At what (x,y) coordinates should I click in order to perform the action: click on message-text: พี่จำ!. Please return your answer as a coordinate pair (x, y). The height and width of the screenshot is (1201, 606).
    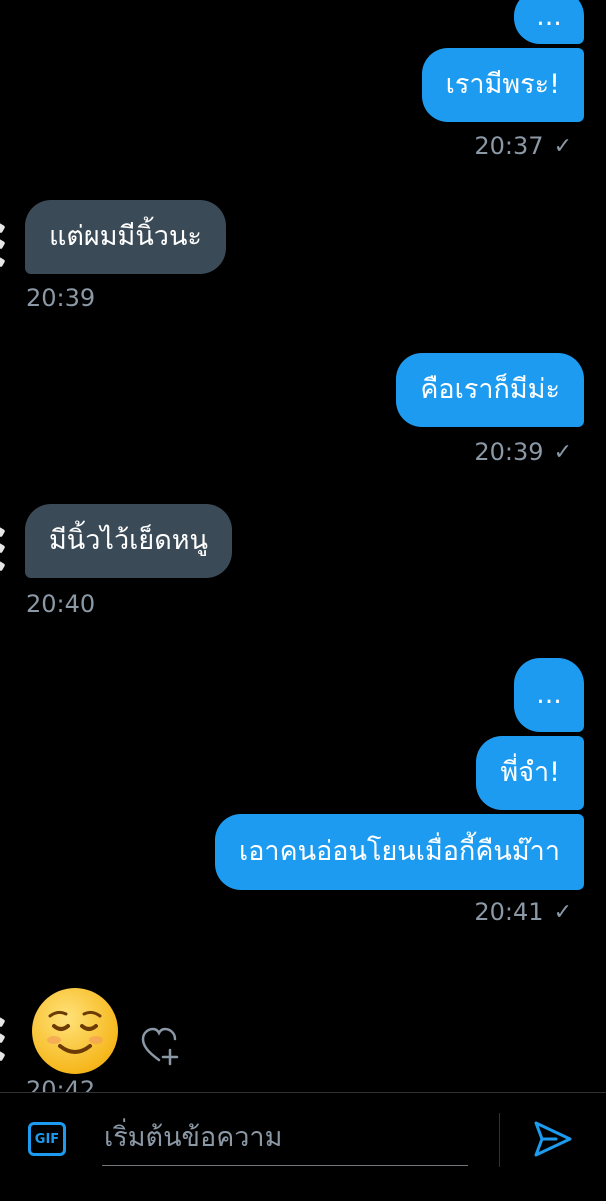
    Looking at the image, I should click on (530, 772).